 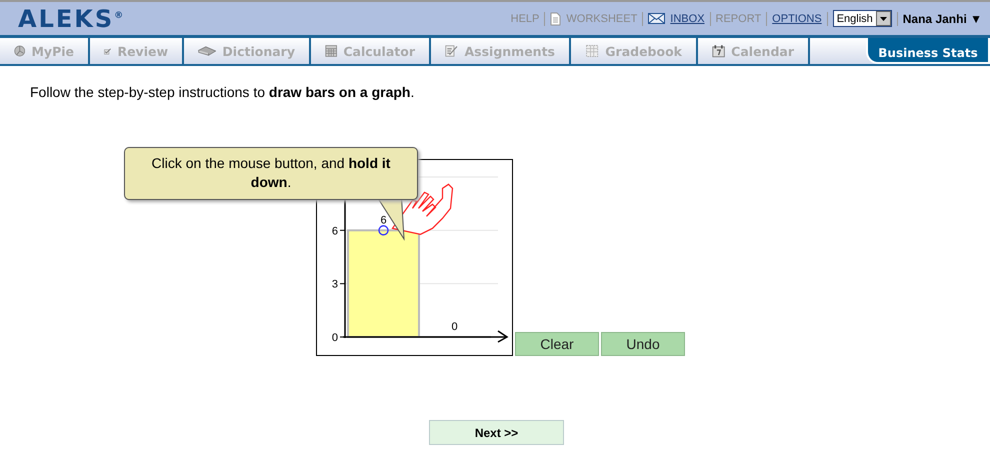 What do you see at coordinates (71, 18) in the screenshot?
I see `aleks-logo: ALEKS$^{®}$` at bounding box center [71, 18].